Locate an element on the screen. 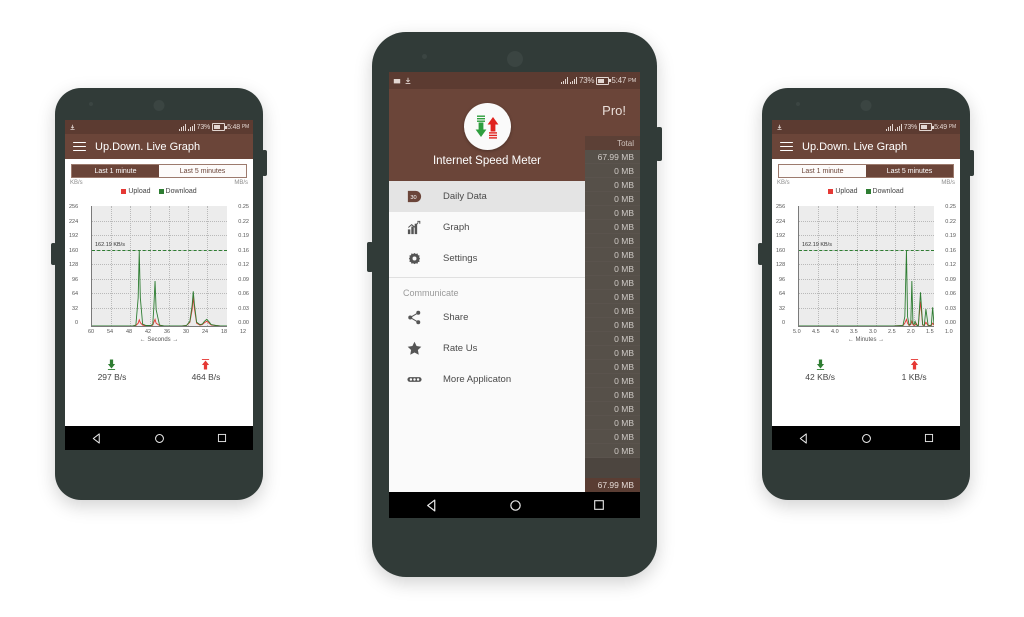  status-bar: 73% 5:47 PM is located at coordinates (514, 80).